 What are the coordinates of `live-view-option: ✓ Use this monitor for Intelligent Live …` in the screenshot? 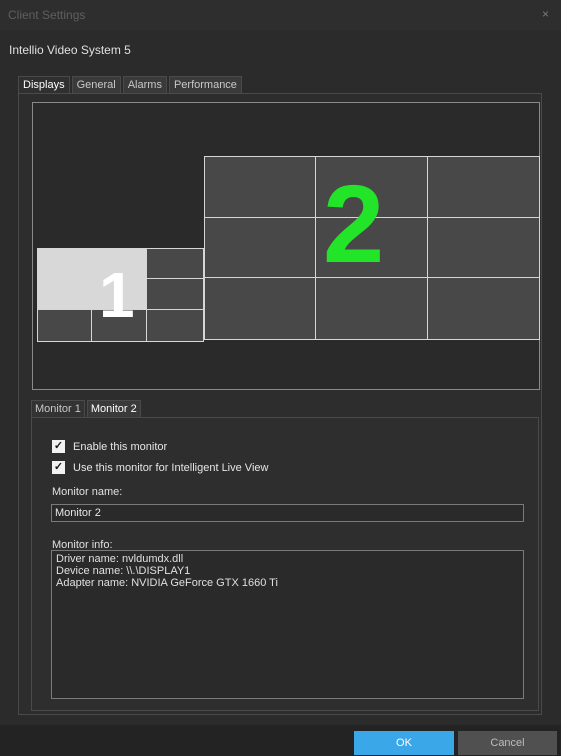 It's located at (160, 467).